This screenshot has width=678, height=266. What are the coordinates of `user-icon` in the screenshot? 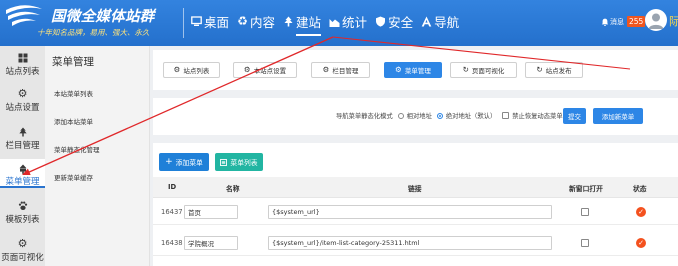 It's located at (656, 21).